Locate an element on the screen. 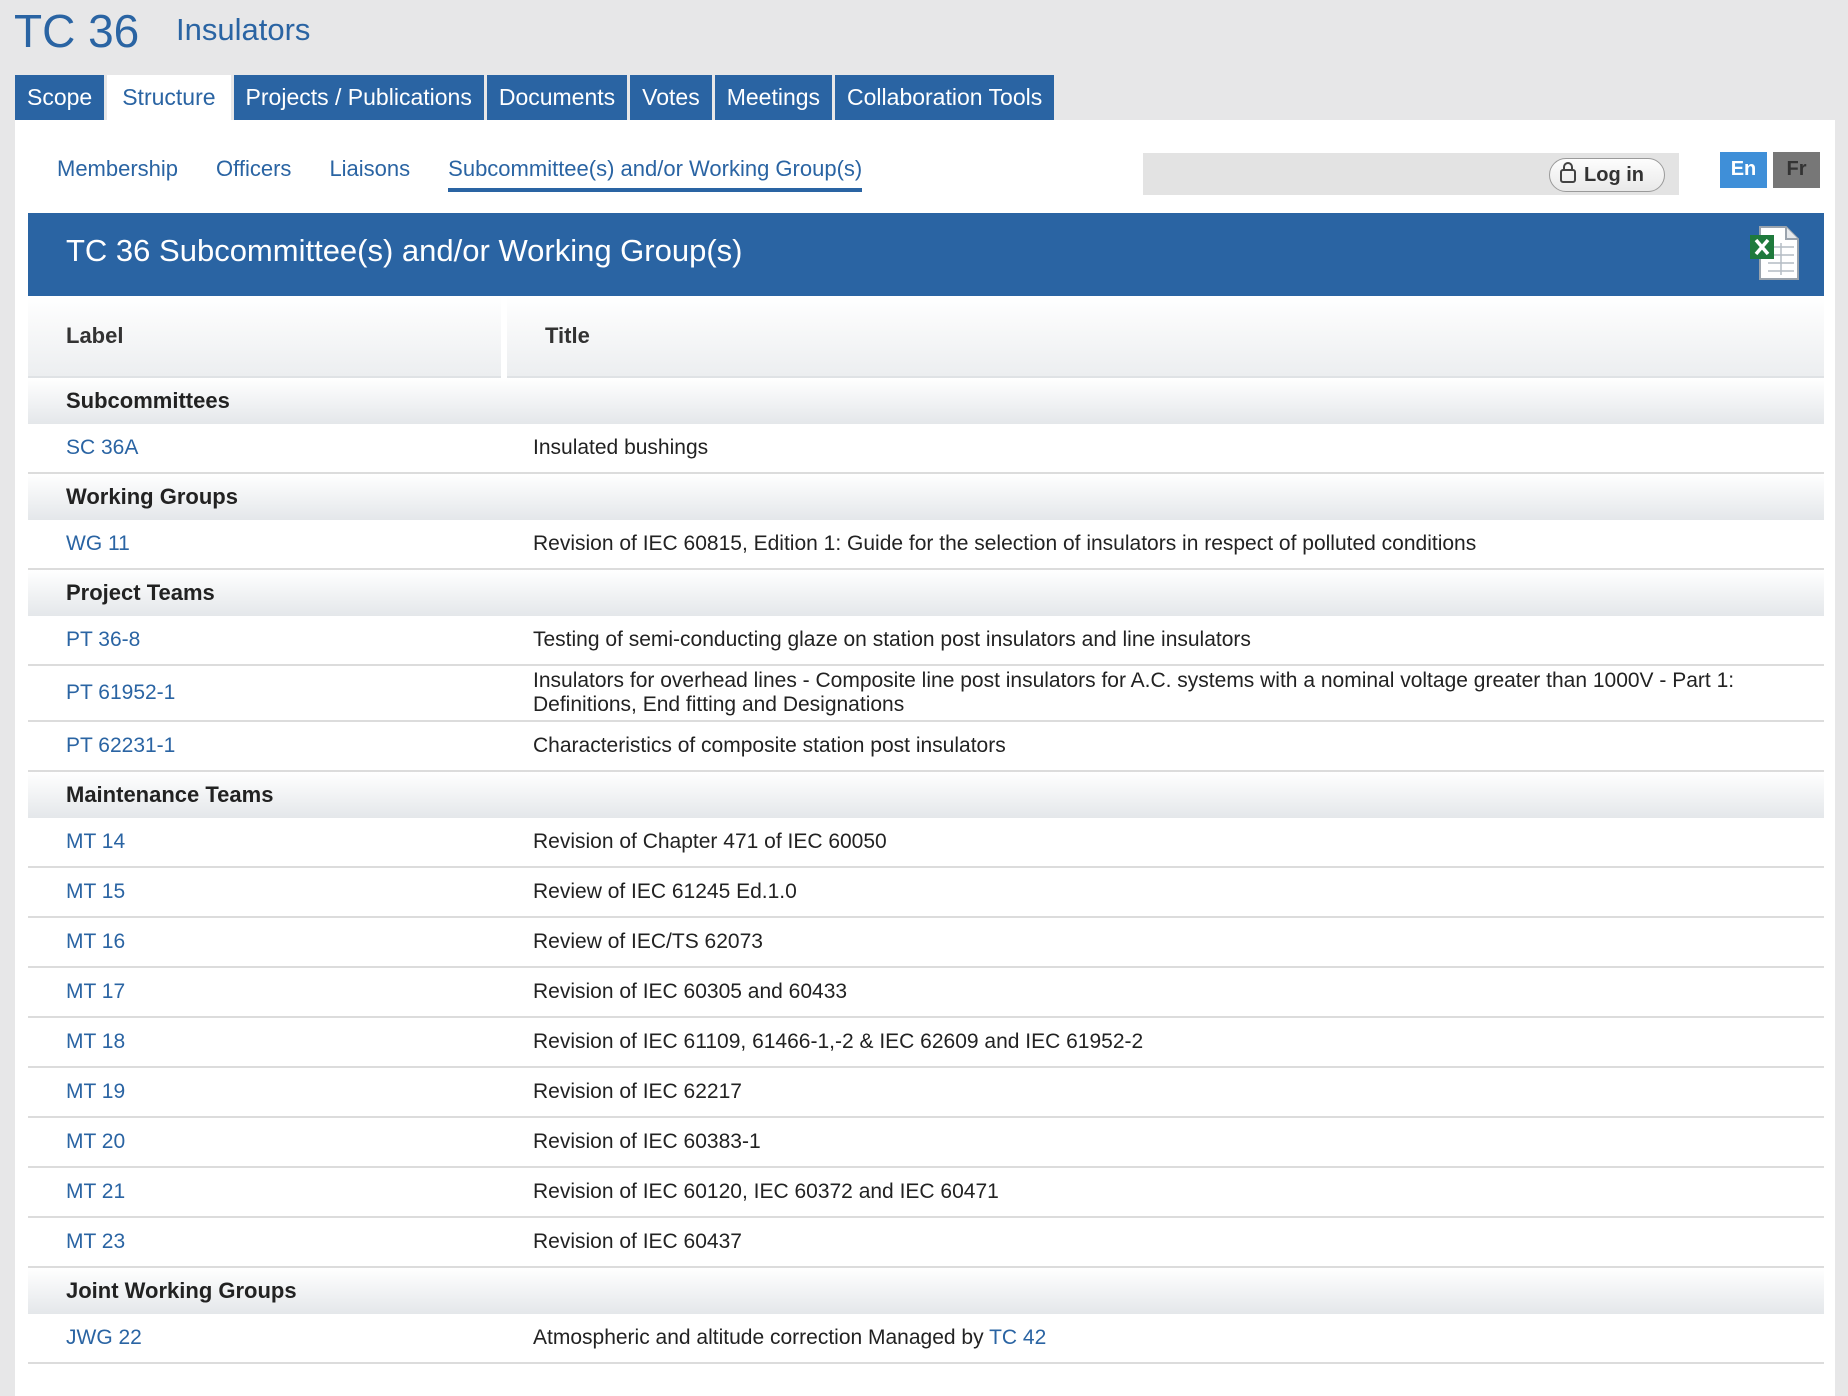 Image resolution: width=1848 pixels, height=1396 pixels. lock-icon is located at coordinates (1568, 172).